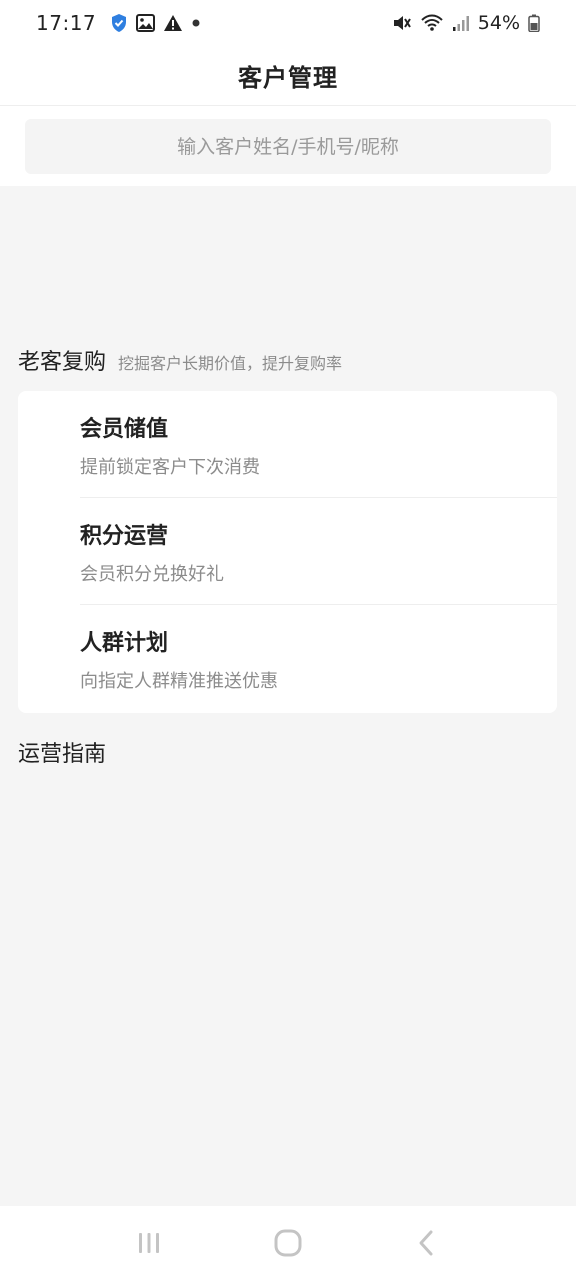 This screenshot has height=1280, width=576. I want to click on search-input, so click(288, 146).